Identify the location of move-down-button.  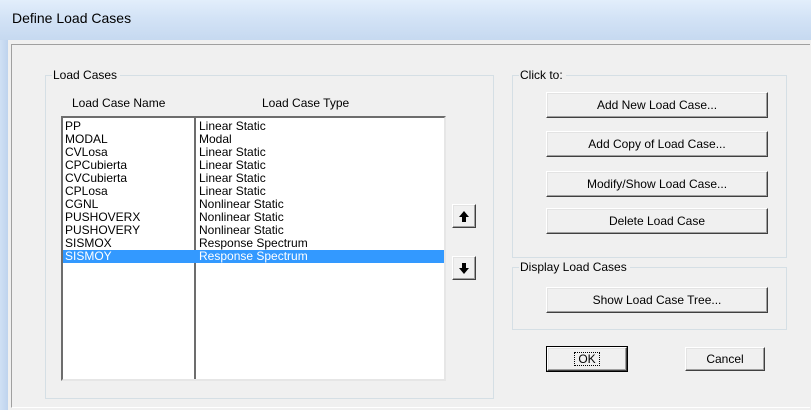
(464, 268).